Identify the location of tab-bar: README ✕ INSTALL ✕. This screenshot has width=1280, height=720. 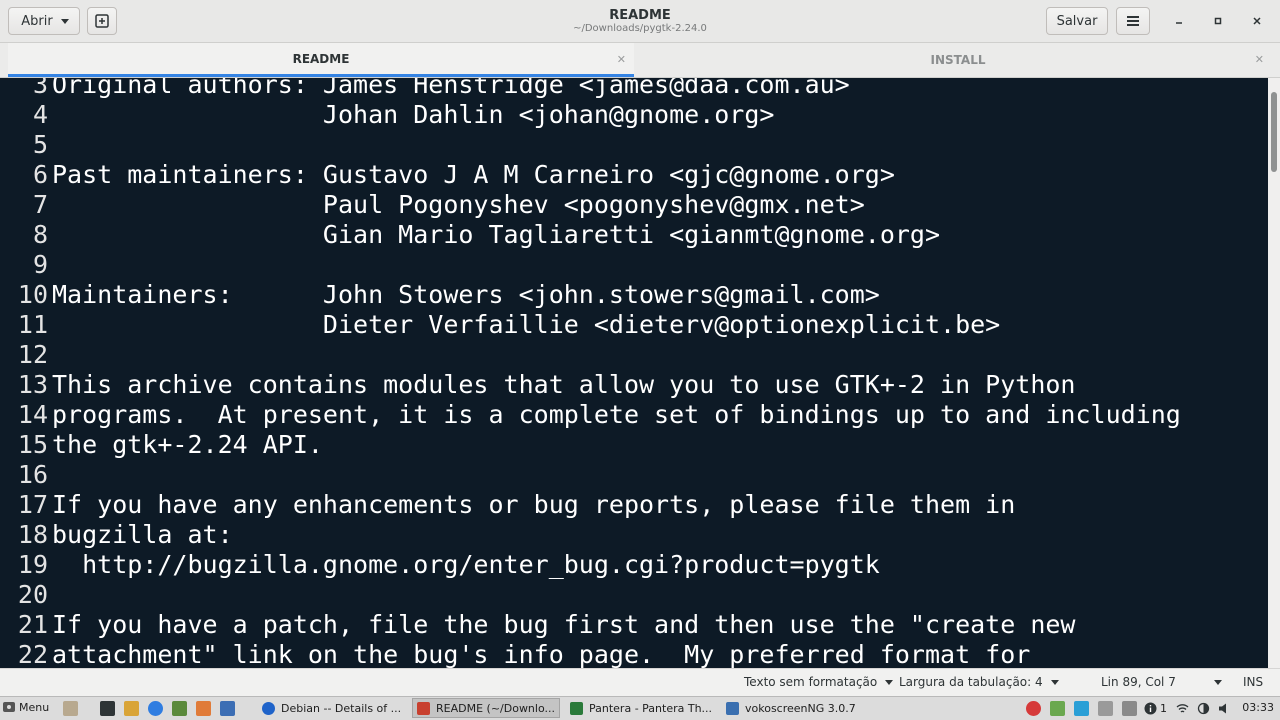
(640, 60).